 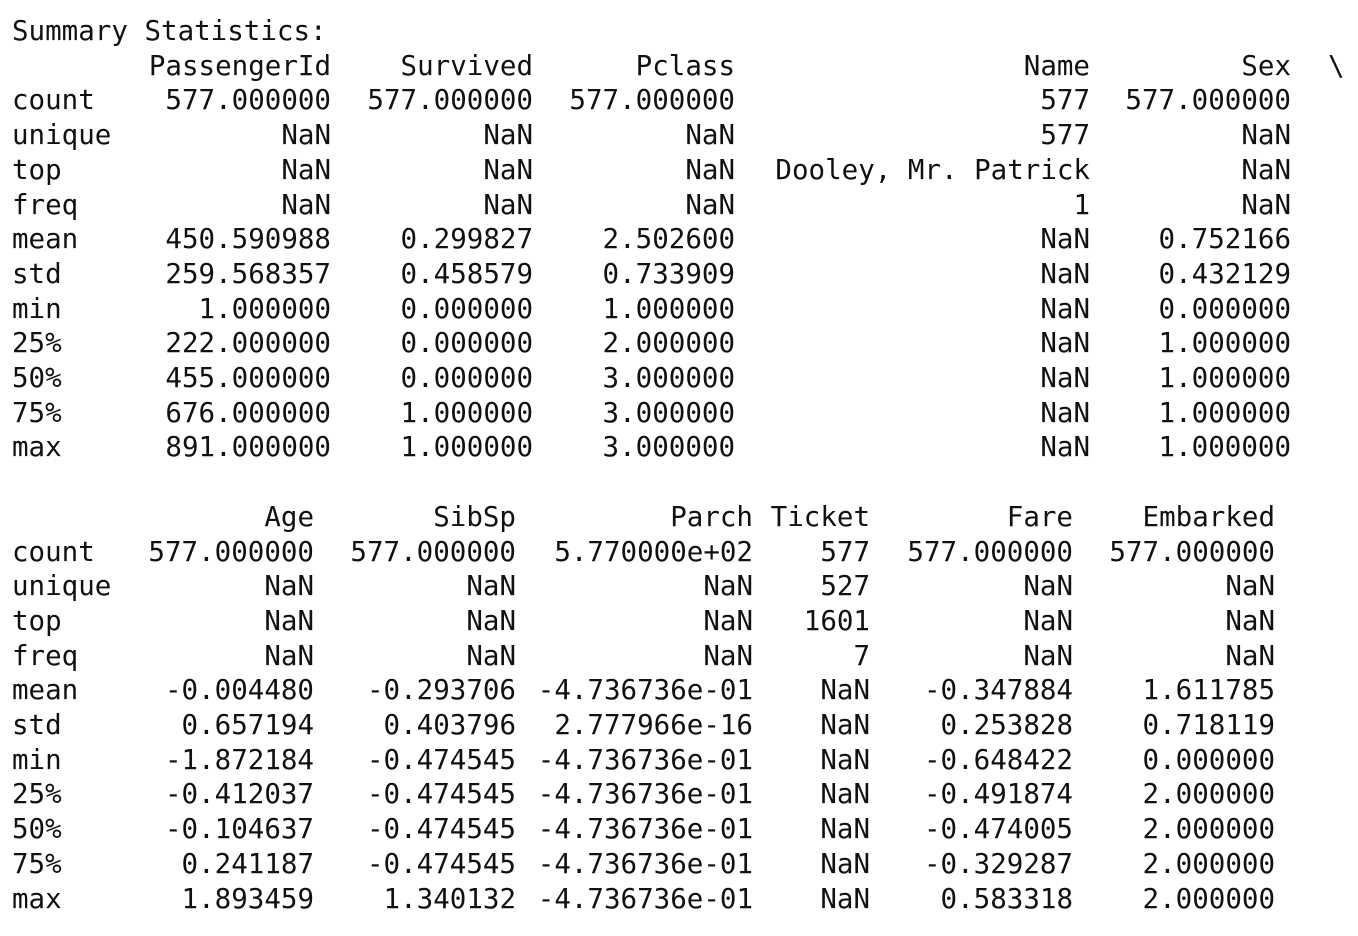 What do you see at coordinates (37, 725) in the screenshot?
I see `row-label: std` at bounding box center [37, 725].